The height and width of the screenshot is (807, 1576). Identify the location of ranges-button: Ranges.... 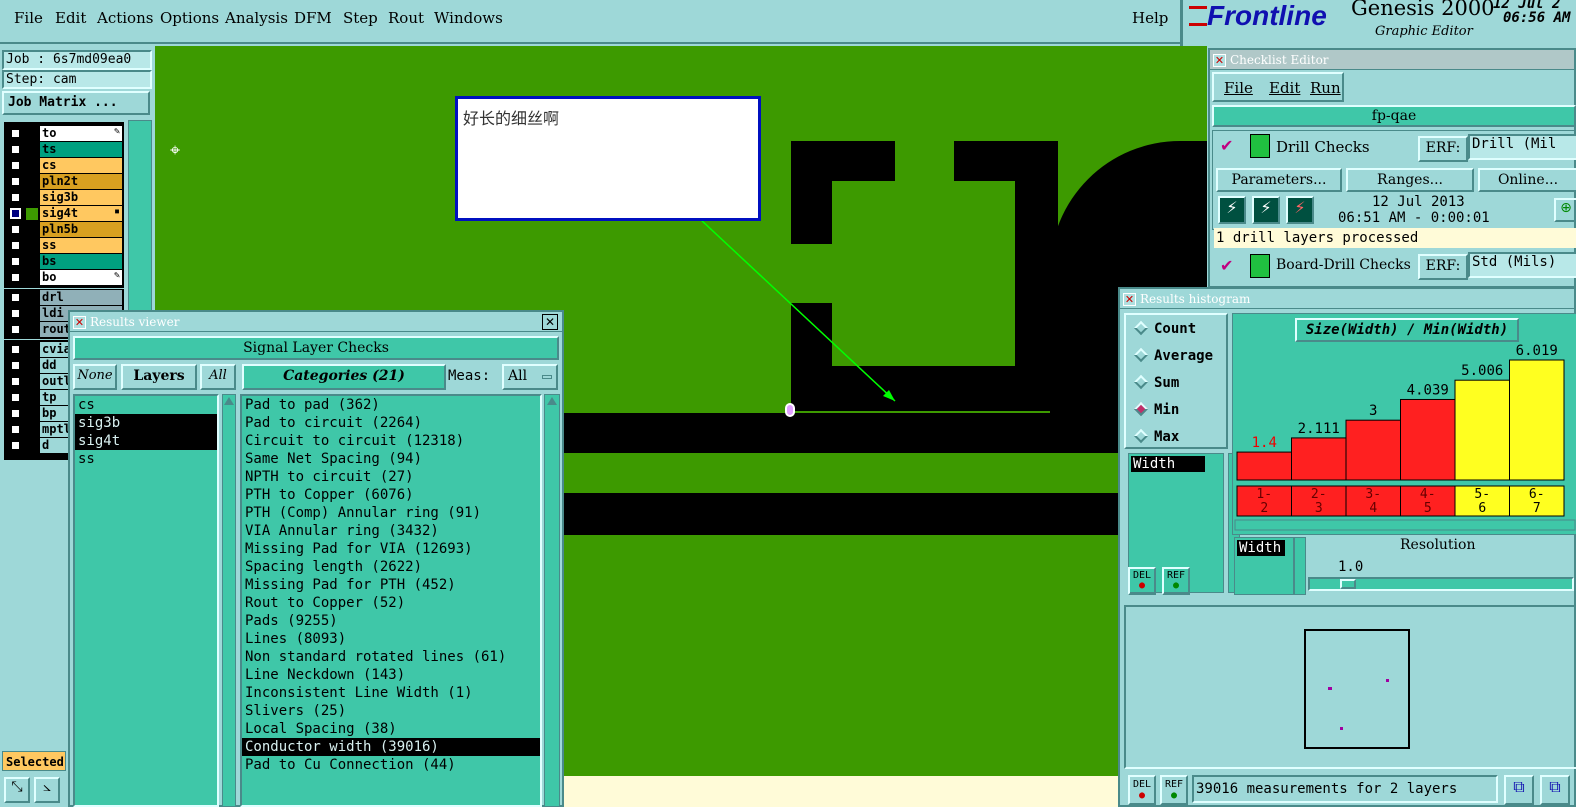
(1410, 180).